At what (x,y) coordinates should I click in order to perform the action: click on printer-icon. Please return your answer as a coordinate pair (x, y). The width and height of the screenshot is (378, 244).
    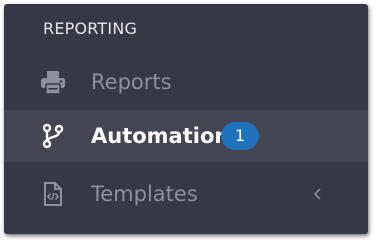
    Looking at the image, I should click on (53, 82).